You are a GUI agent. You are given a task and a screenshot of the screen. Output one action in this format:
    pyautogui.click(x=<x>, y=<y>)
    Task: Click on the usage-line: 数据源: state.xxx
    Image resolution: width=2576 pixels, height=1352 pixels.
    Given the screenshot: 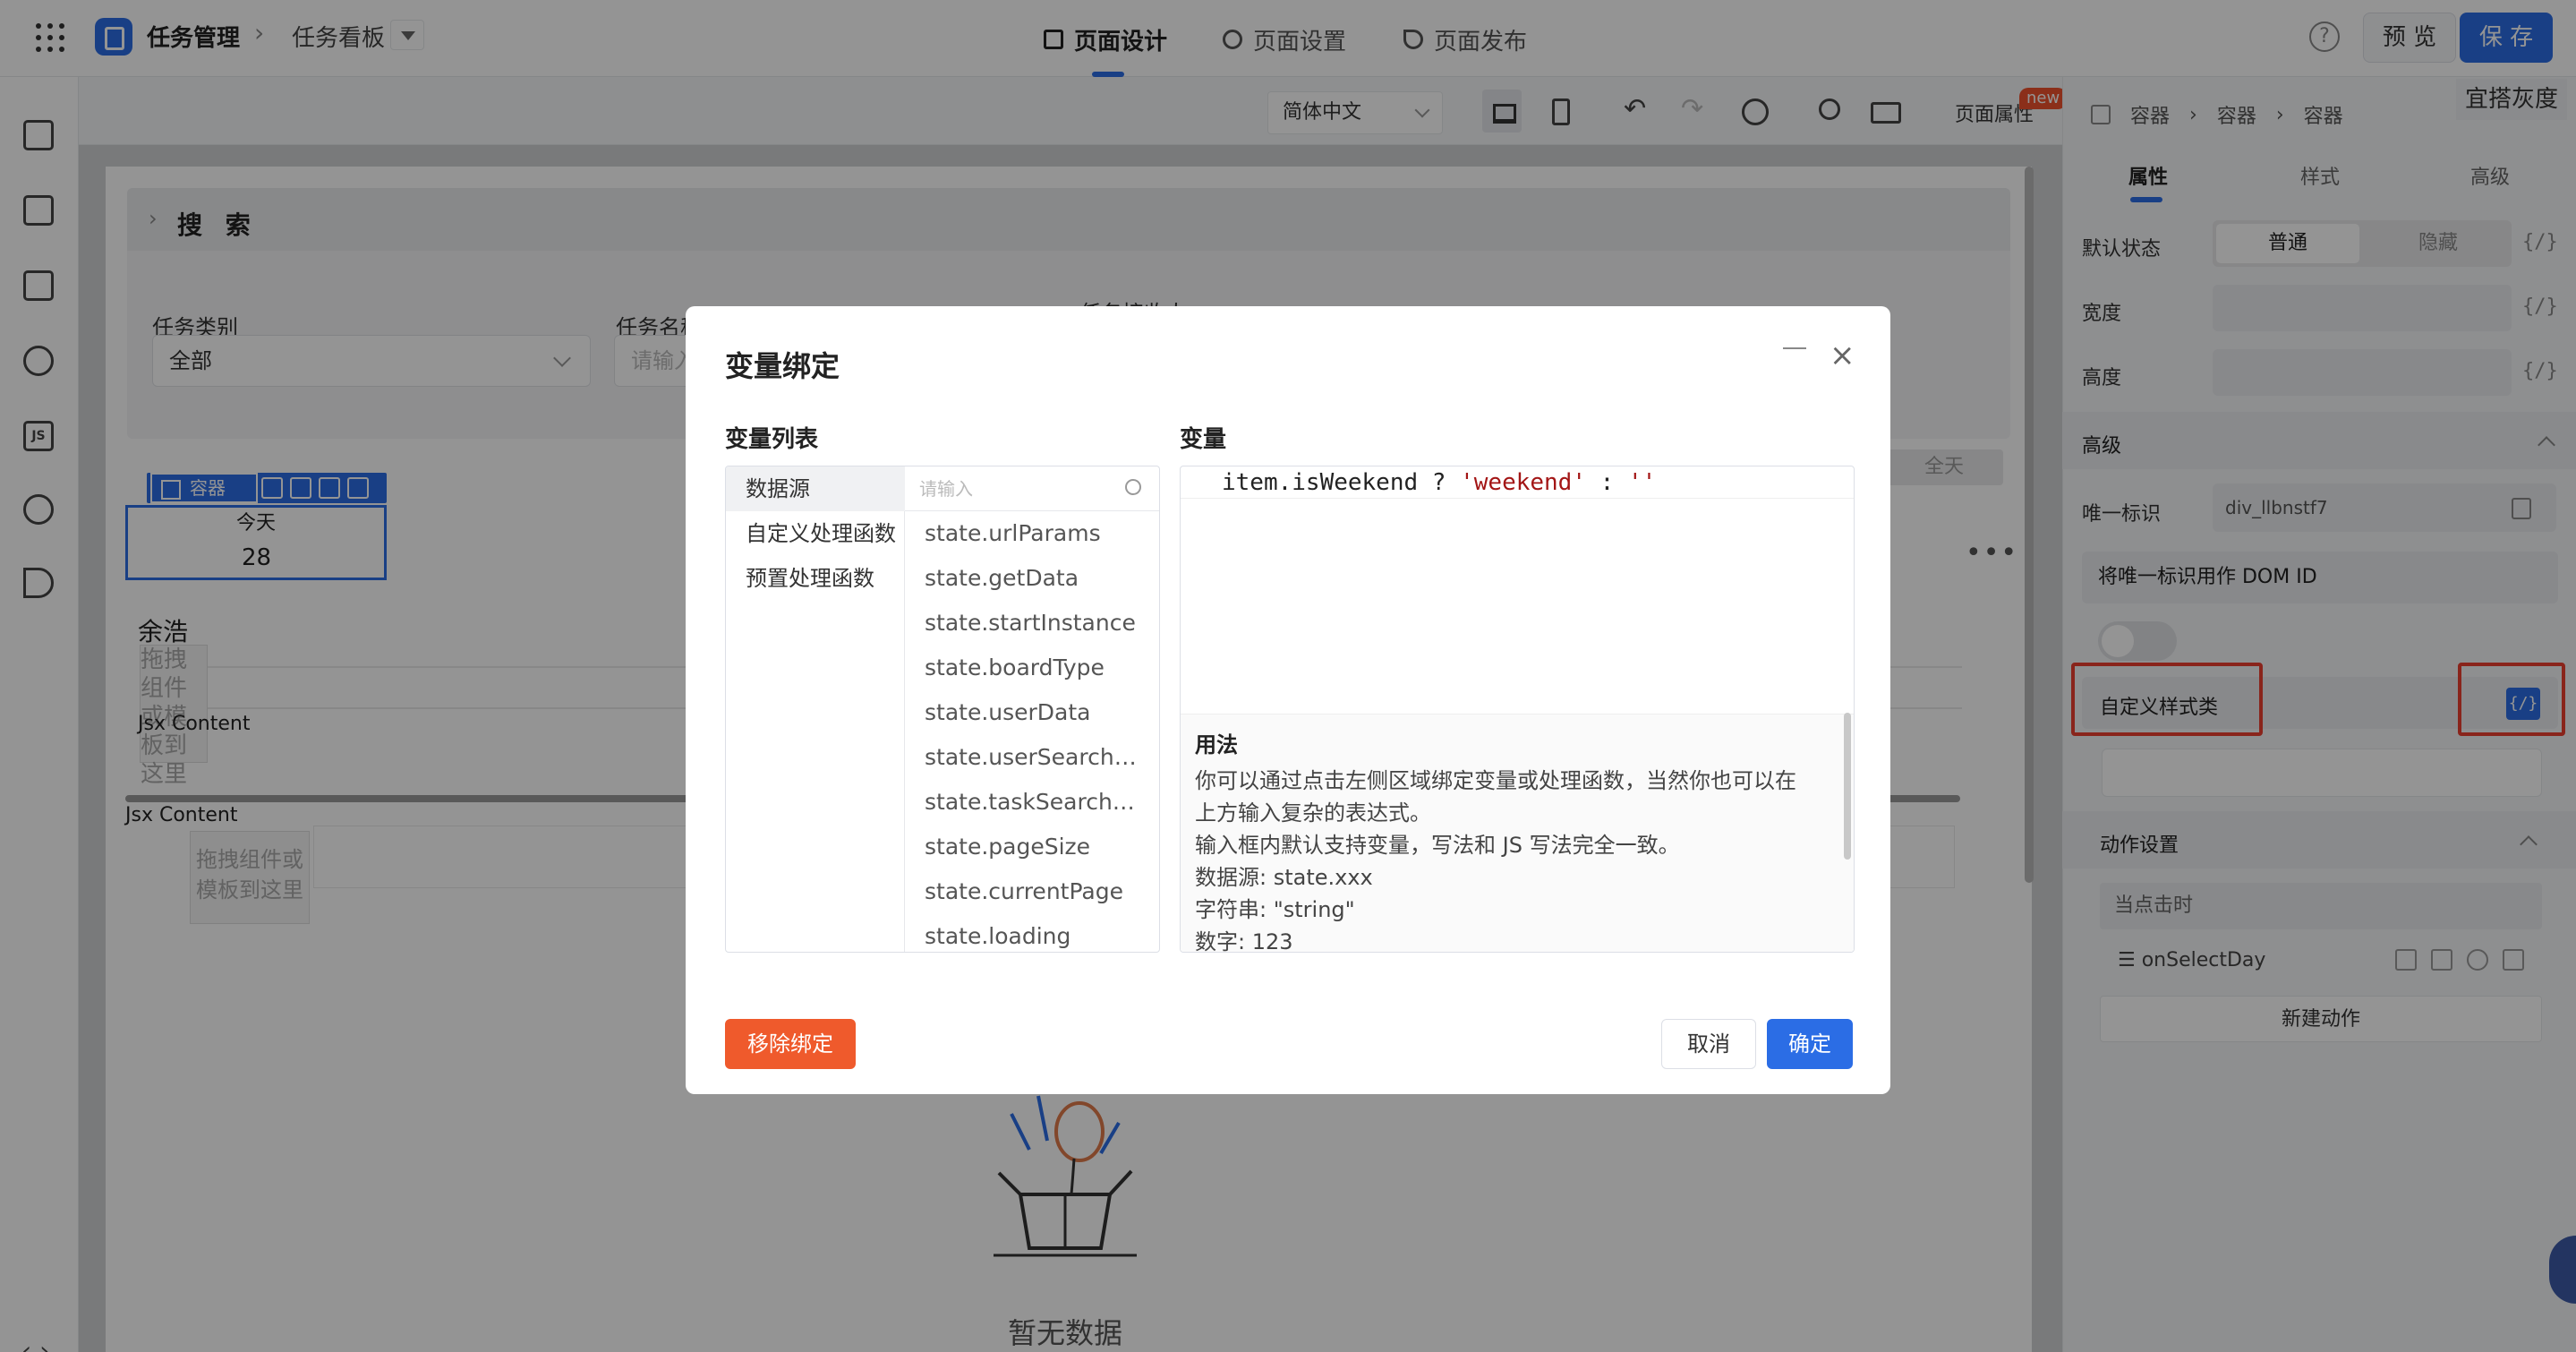 What is the action you would take?
    pyautogui.click(x=1284, y=877)
    